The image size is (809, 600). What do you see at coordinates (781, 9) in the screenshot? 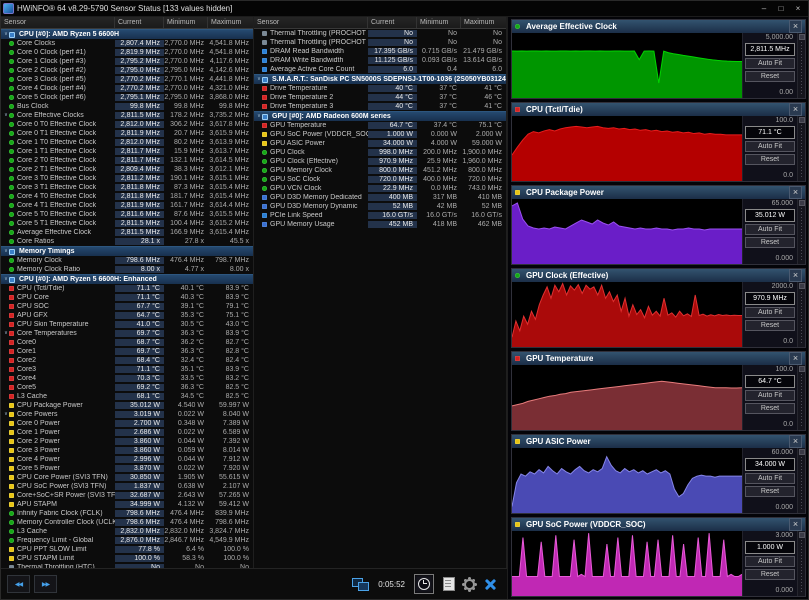
I see `maximize-icon: □` at bounding box center [781, 9].